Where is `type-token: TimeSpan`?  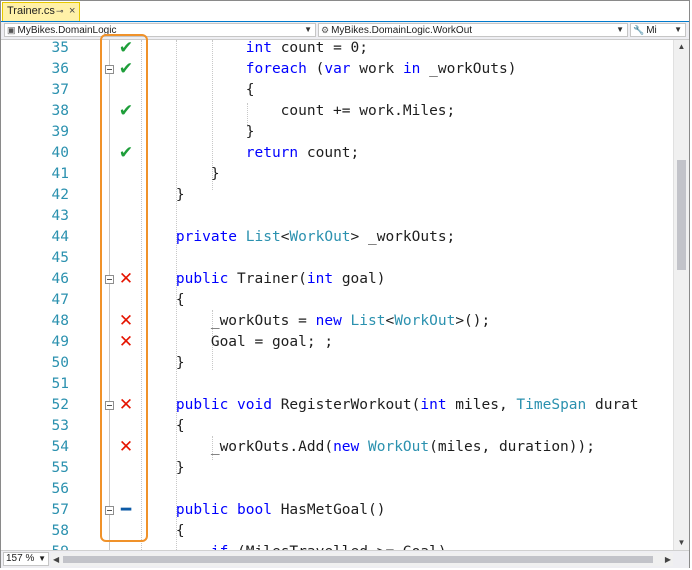 type-token: TimeSpan is located at coordinates (551, 405).